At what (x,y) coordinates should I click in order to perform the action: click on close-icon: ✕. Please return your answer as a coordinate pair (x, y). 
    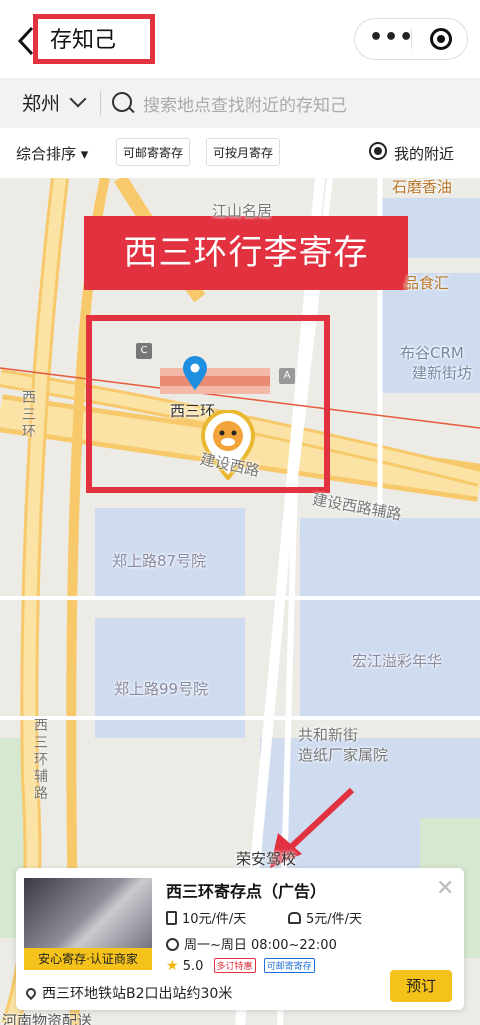
    Looking at the image, I should click on (445, 889).